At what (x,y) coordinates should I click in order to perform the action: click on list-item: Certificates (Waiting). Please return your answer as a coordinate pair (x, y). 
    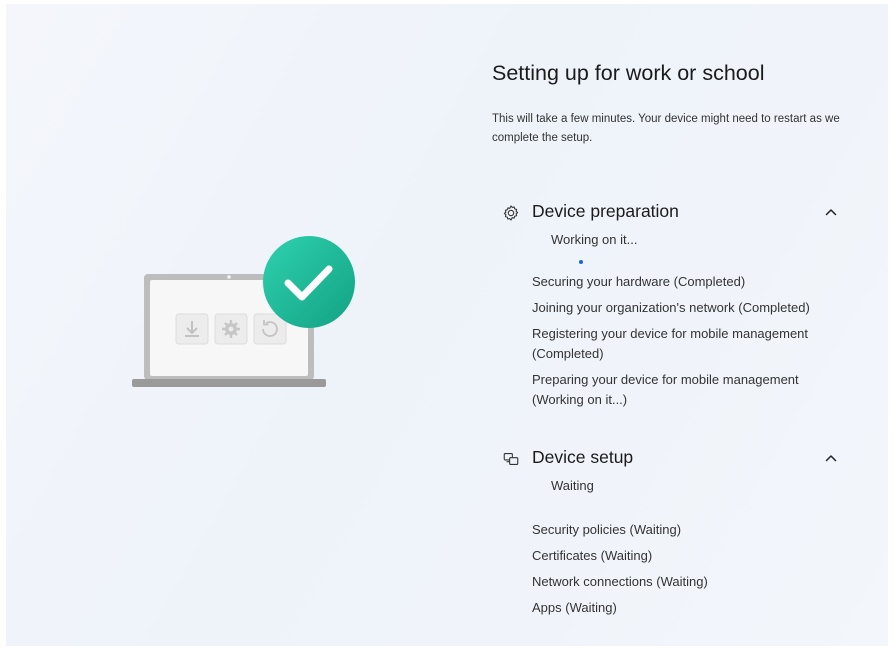
    Looking at the image, I should click on (592, 555).